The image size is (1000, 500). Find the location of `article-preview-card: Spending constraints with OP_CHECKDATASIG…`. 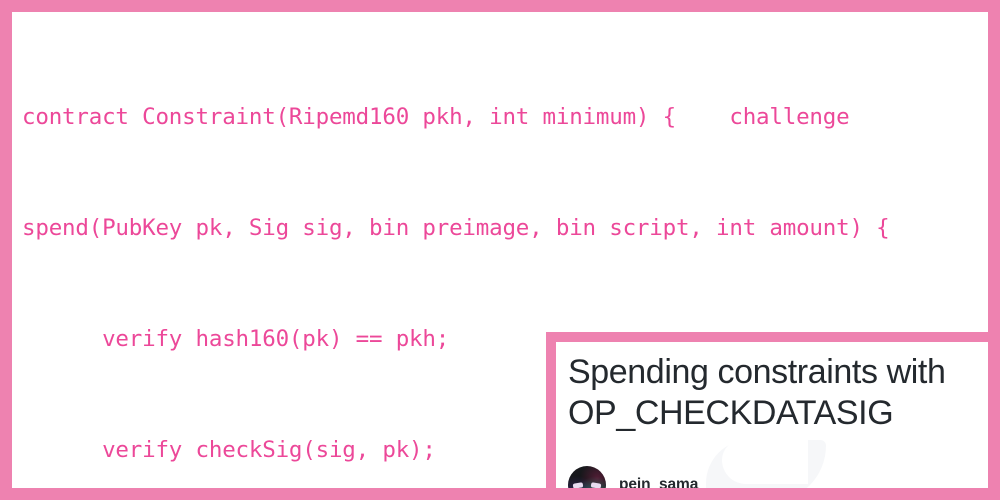

article-preview-card: Spending constraints with OP_CHECKDATASIG… is located at coordinates (767, 410).